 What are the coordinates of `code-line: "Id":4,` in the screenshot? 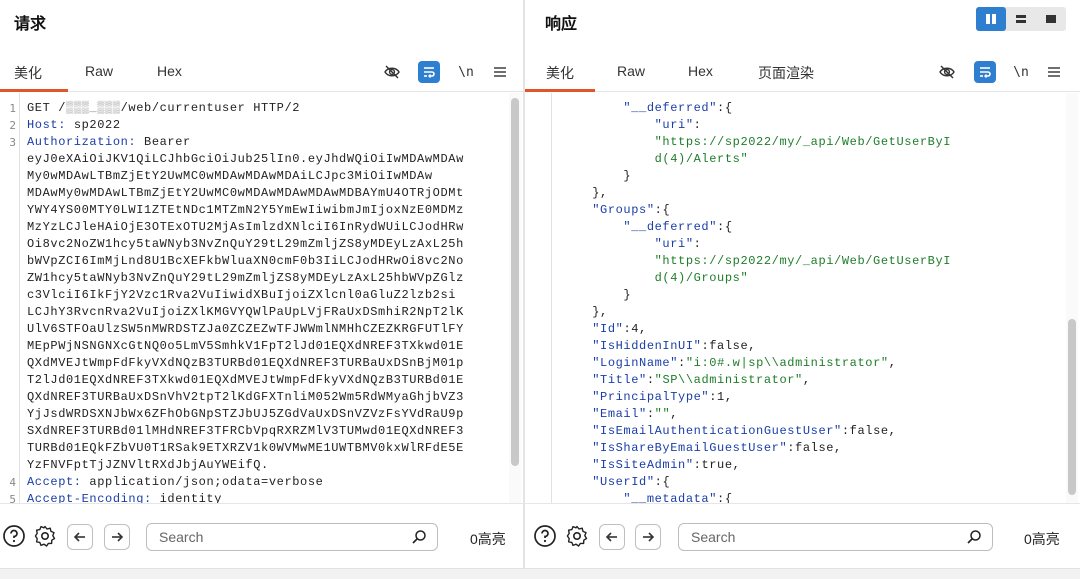 It's located at (756, 329).